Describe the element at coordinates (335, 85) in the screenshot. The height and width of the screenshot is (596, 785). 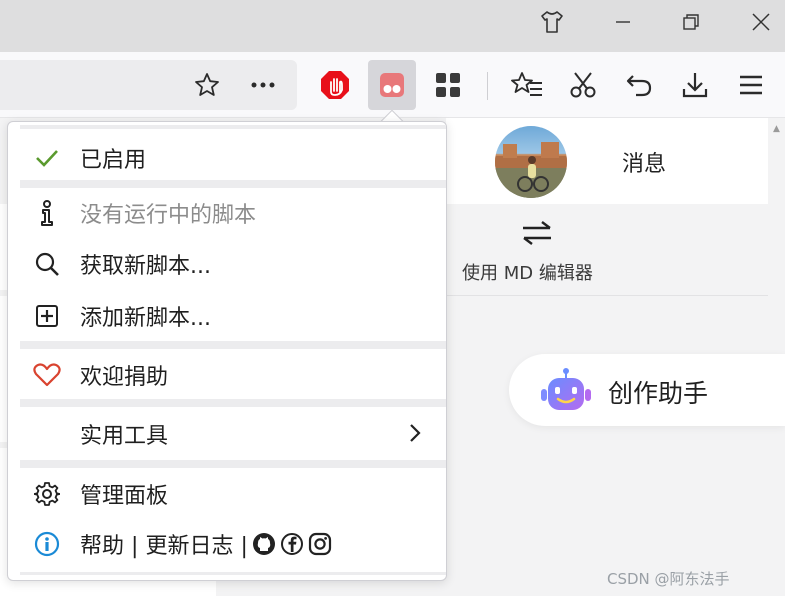
I see `adblock-icon` at that location.